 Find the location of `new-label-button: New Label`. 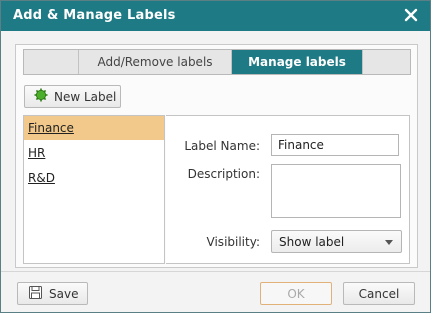

new-label-button: New Label is located at coordinates (72, 96).